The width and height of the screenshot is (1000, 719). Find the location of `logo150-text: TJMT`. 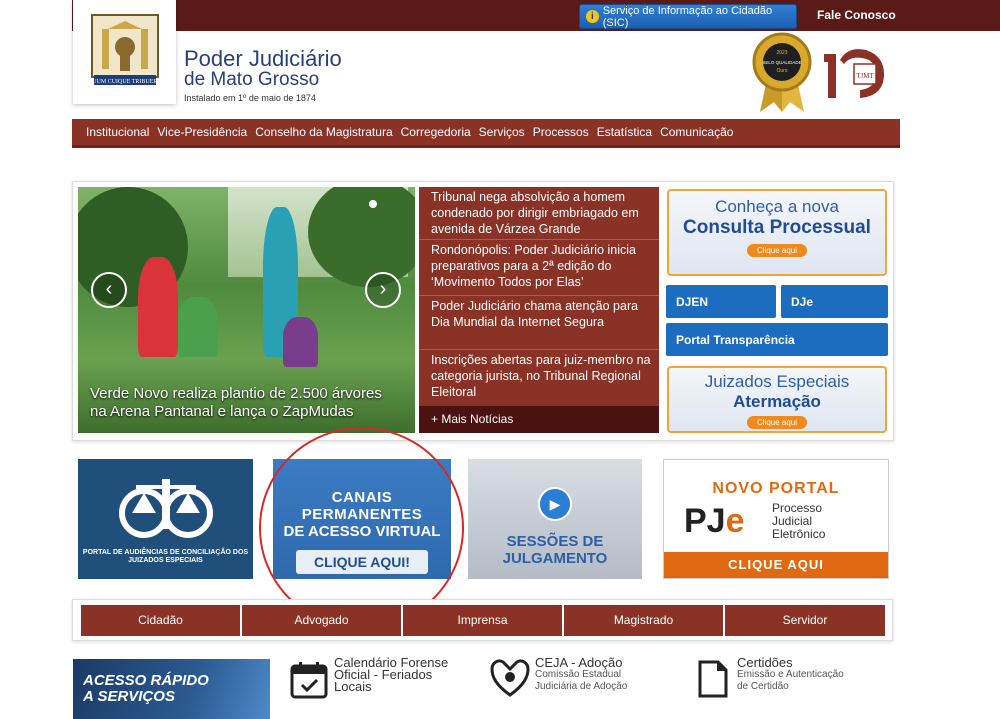

logo150-text: TJMT is located at coordinates (865, 76).